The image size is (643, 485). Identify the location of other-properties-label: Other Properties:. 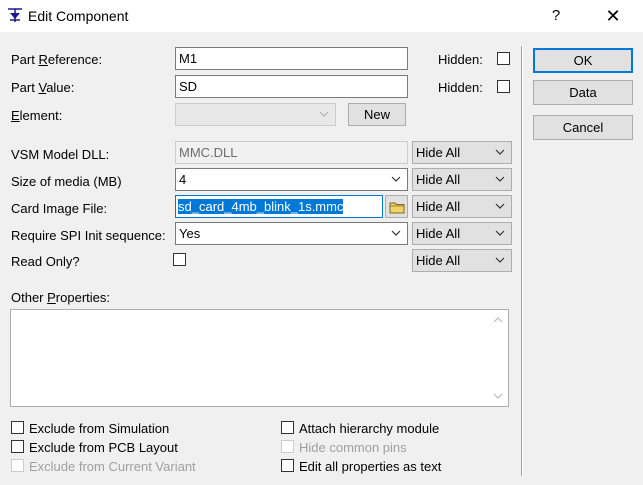
(60, 297).